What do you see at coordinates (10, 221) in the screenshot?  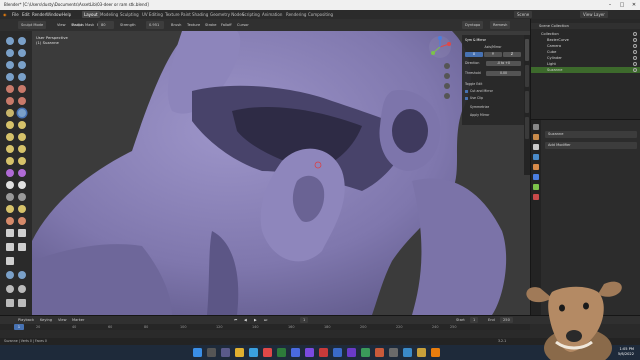 I see `paint-brush-icon` at bounding box center [10, 221].